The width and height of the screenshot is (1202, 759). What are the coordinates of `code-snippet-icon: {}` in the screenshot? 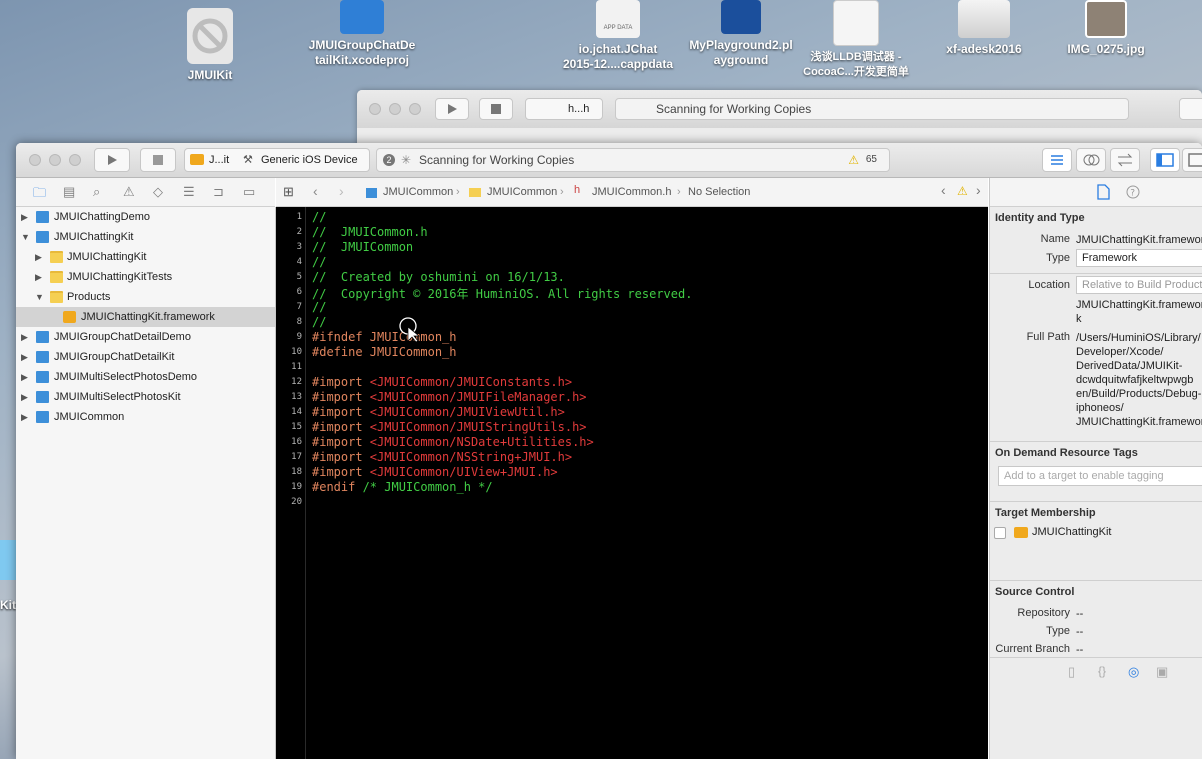 It's located at (1102, 671).